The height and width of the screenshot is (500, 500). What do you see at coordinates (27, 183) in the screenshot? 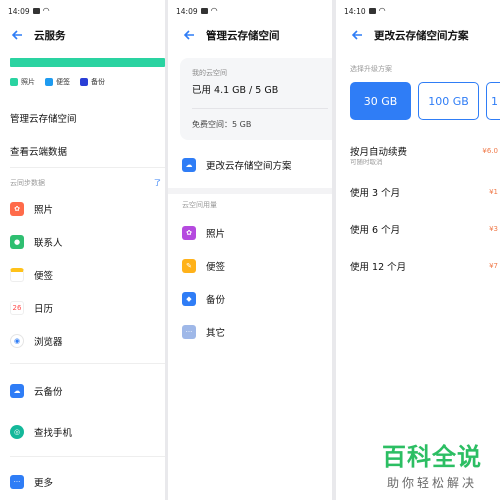
I see `section-title: 云同步数据` at bounding box center [27, 183].